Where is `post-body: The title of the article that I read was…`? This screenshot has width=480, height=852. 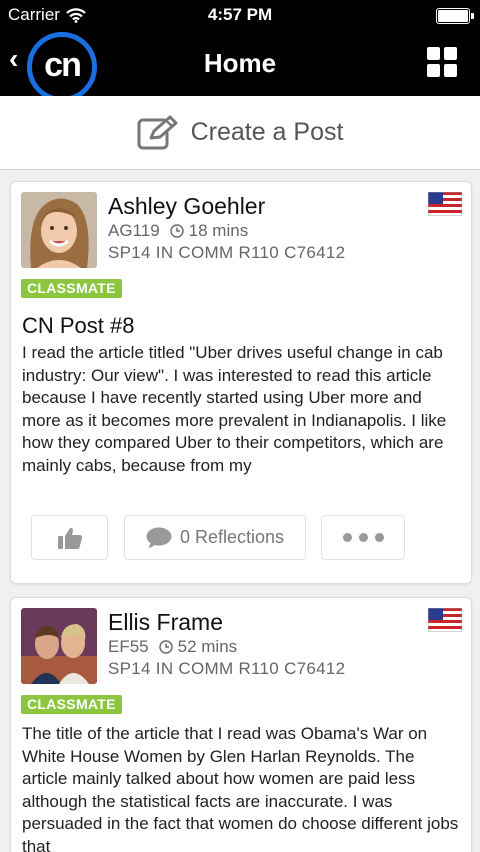 post-body: The title of the article that I read was… is located at coordinates (243, 787).